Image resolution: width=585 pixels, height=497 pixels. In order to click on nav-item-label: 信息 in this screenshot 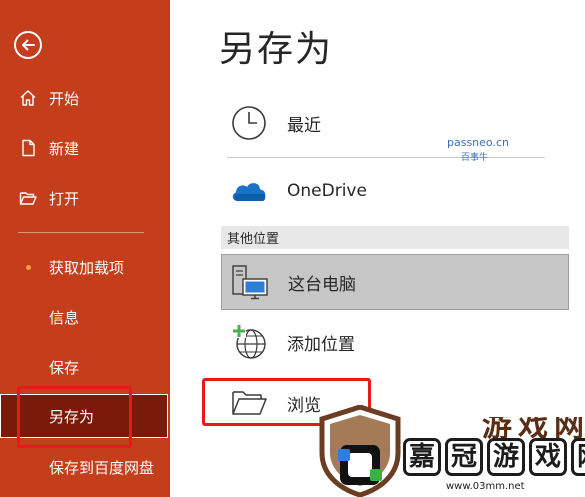, I will do `click(64, 317)`.